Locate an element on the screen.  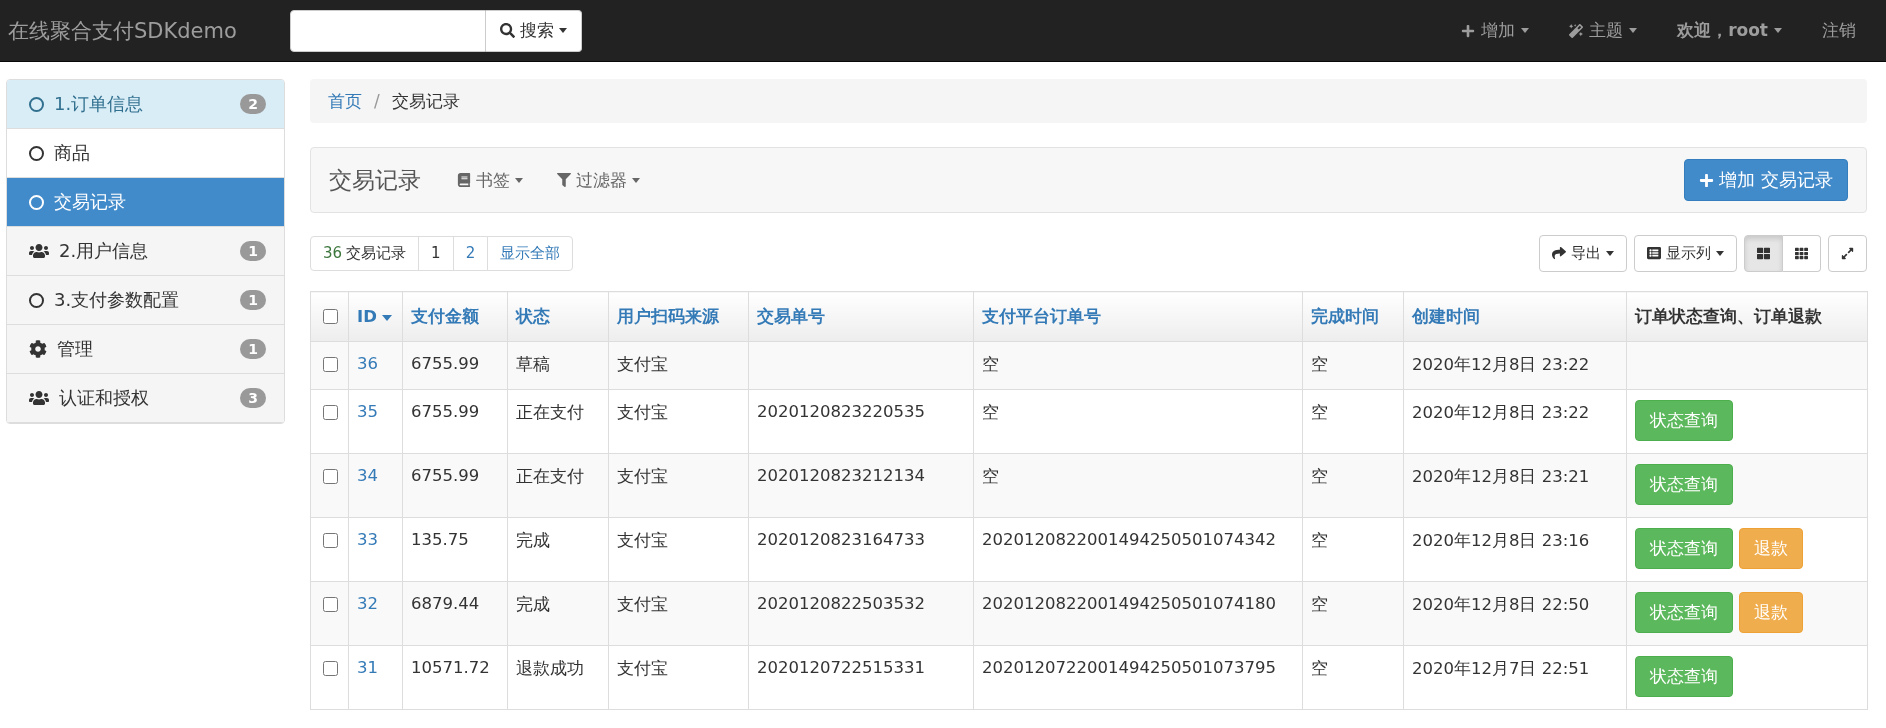
count-badge: 3 is located at coordinates (253, 398).